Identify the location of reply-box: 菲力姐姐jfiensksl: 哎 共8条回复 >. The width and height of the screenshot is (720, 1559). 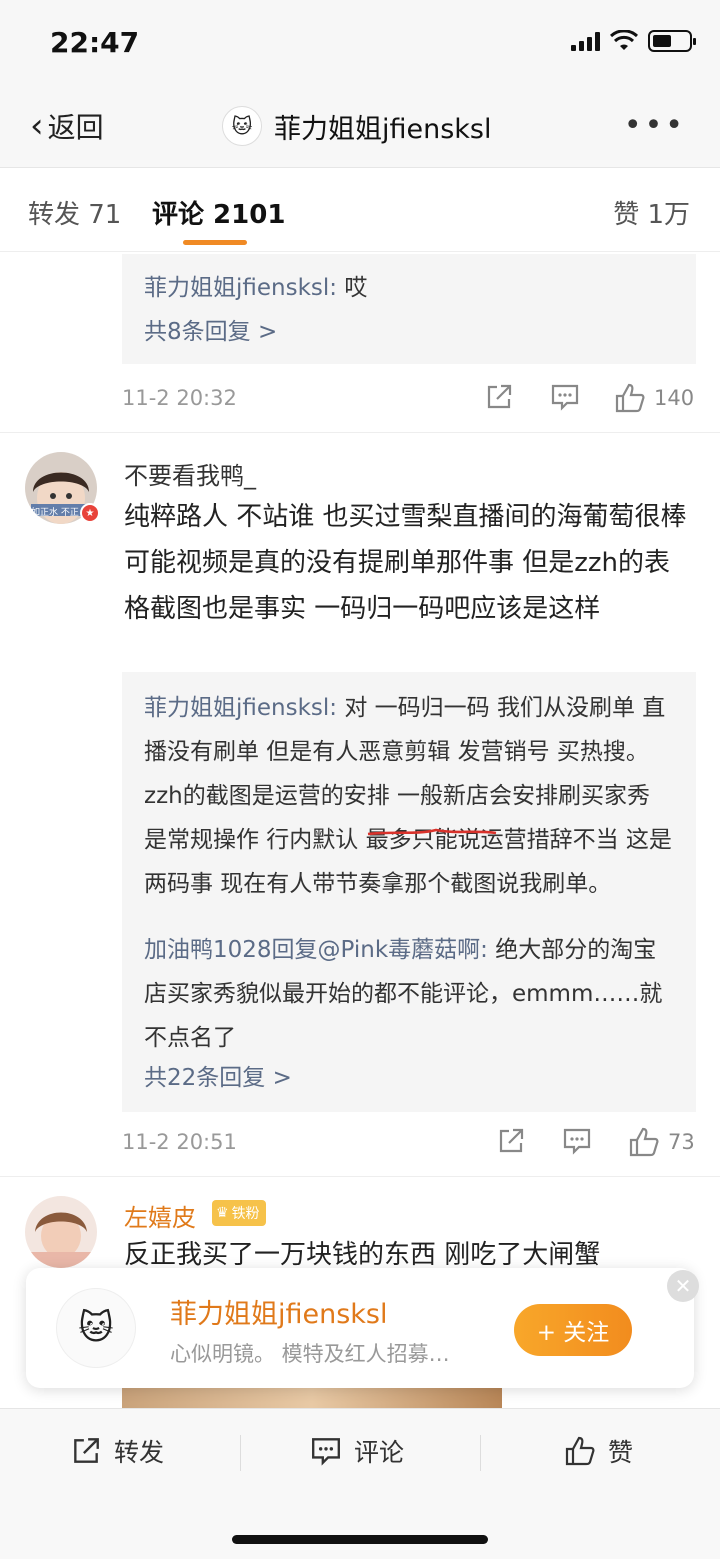
(409, 309).